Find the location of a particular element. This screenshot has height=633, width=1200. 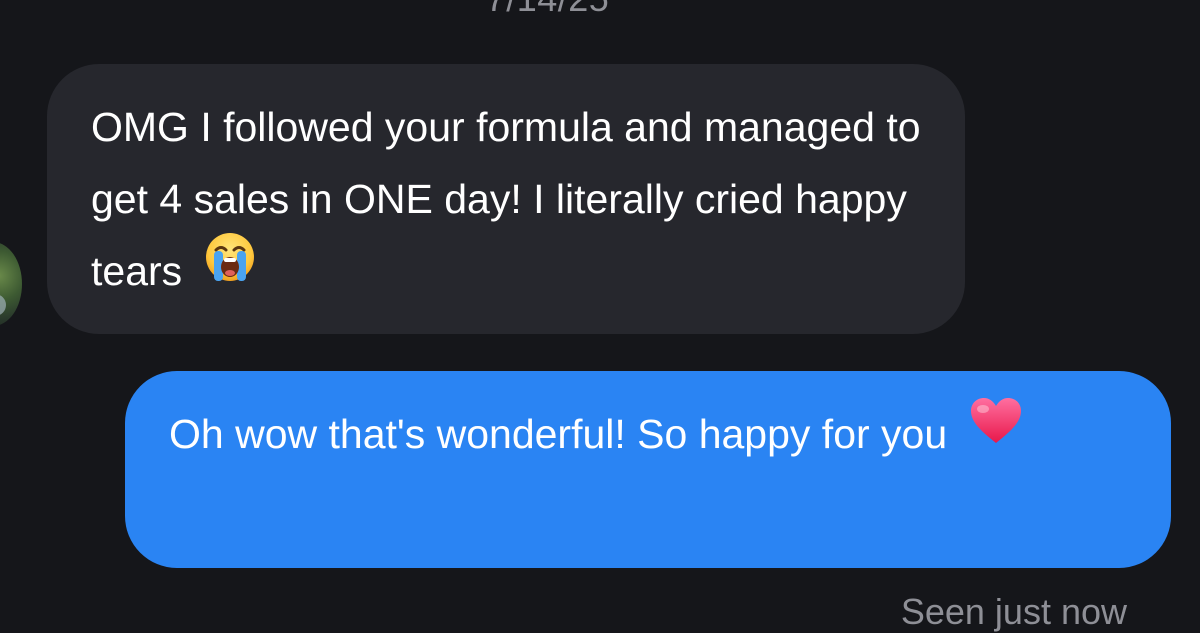

seen-status: Seen just now is located at coordinates (1013, 611).